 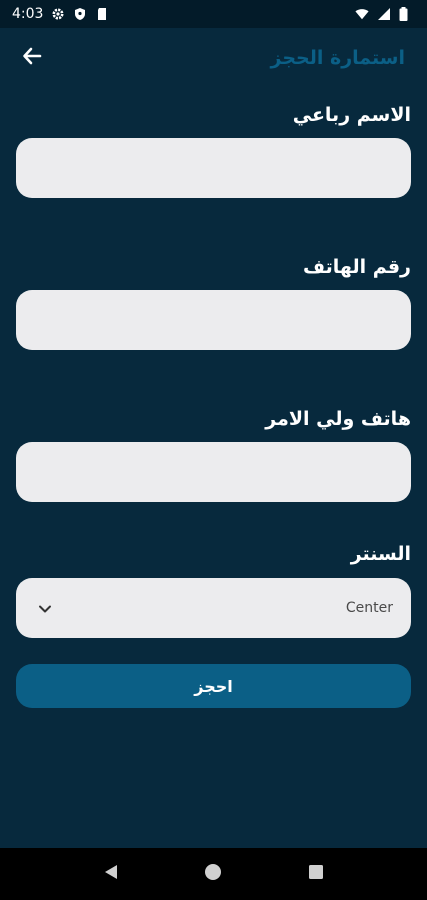 I want to click on phone-input, so click(x=213, y=320).